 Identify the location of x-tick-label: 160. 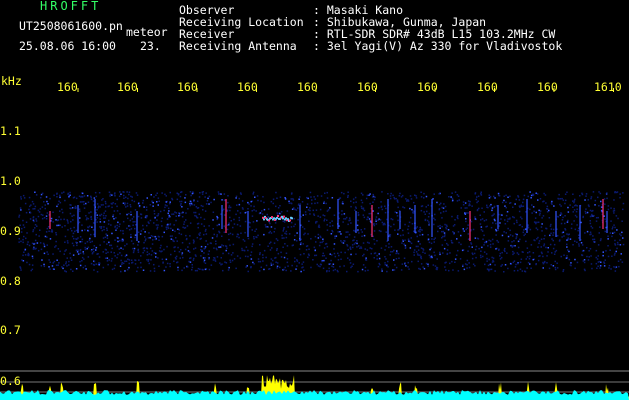
(187, 87).